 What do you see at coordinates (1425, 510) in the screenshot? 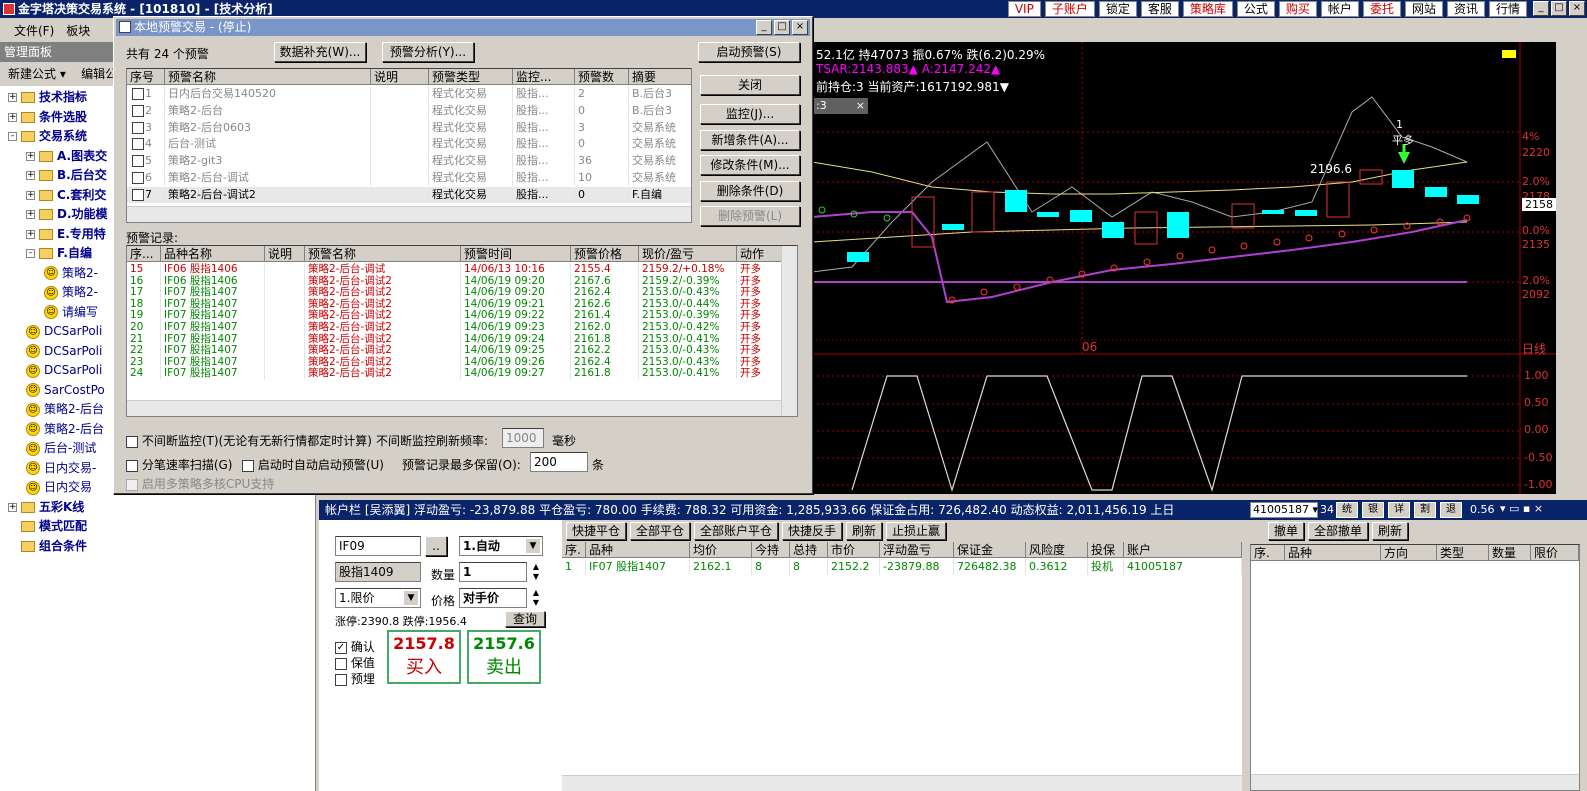
I see `account-tool-button: 割` at bounding box center [1425, 510].